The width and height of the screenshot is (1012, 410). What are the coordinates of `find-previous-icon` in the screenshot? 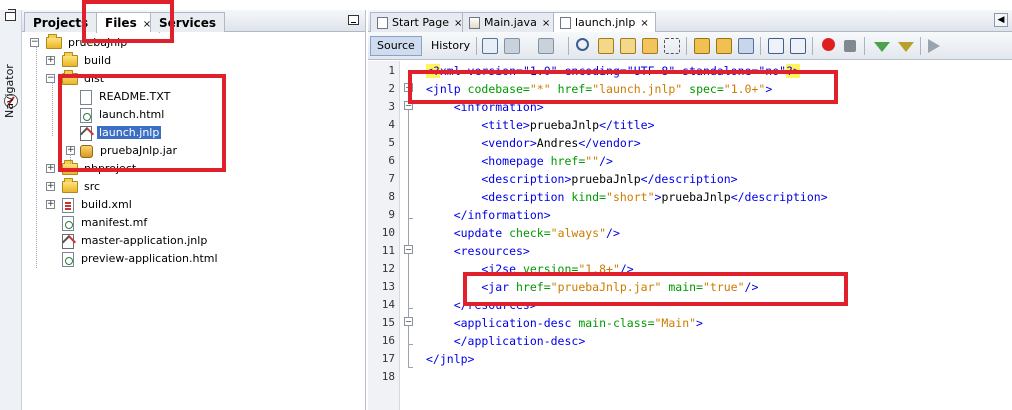 It's located at (606, 46).